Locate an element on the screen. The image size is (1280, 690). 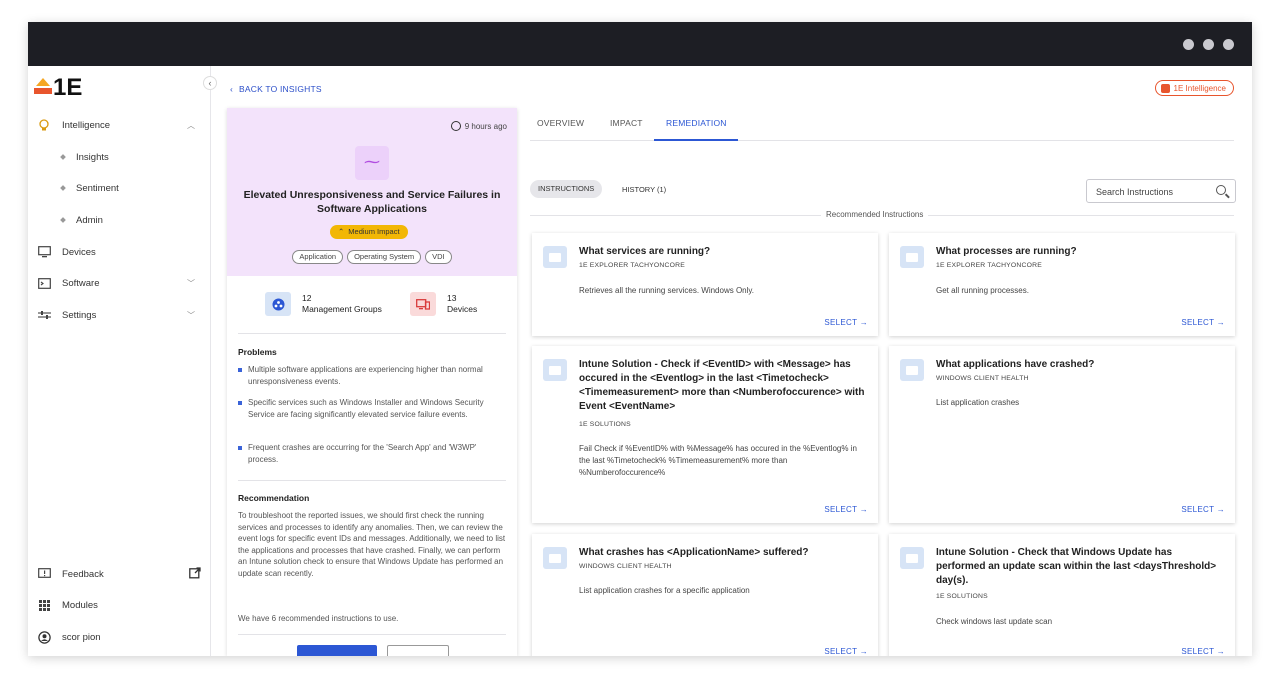
tab-remediation: REMEDIATION is located at coordinates (696, 123).